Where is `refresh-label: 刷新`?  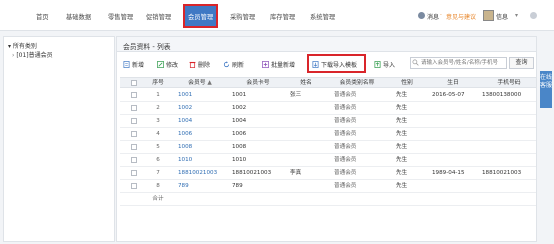 refresh-label: 刷新 is located at coordinates (238, 65).